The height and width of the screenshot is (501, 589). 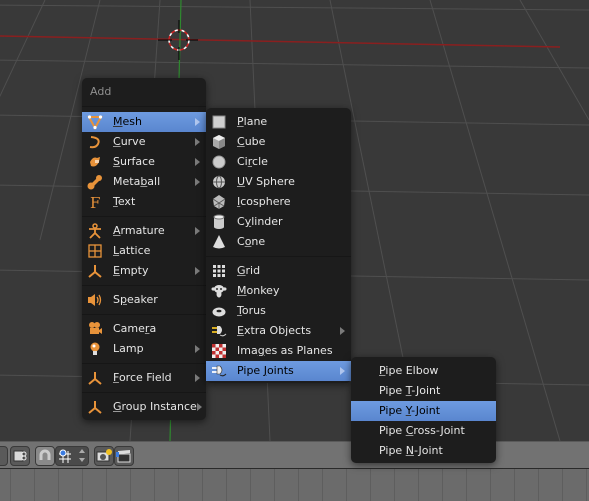 I want to click on menu-item-extra-objects: Extra Objects, so click(x=278, y=331).